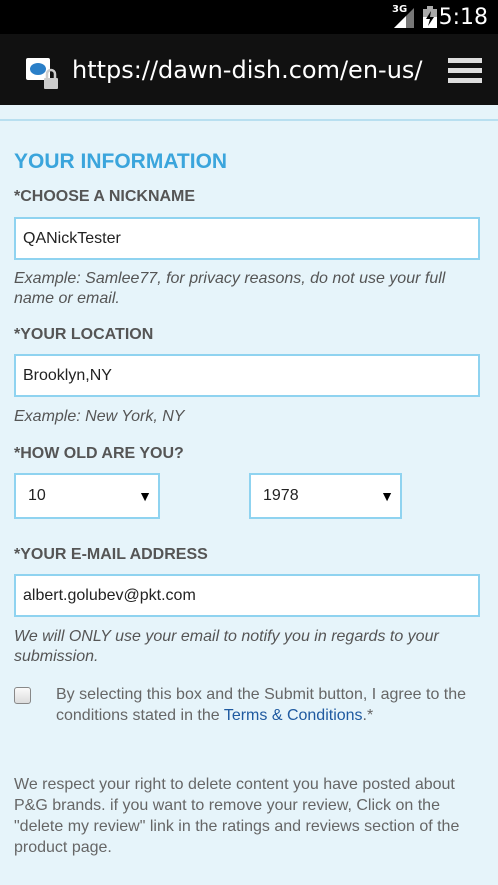  Describe the element at coordinates (293, 715) in the screenshot. I see `terms-link: Terms & Conditions` at that location.